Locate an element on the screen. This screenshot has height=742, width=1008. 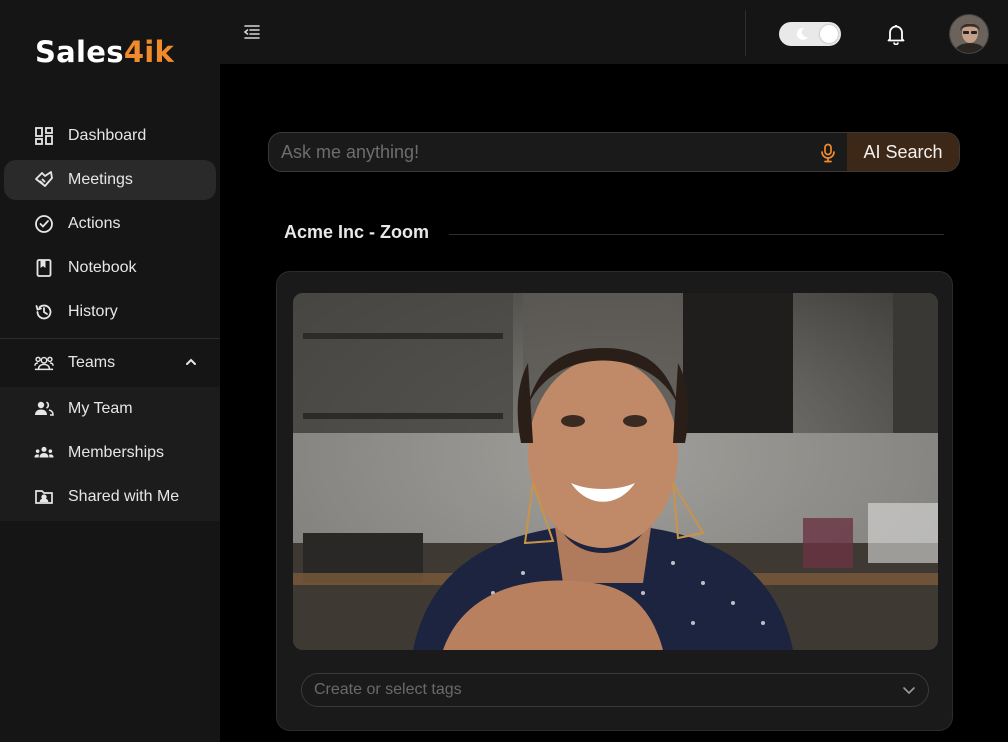
ai-search-button: AI Search is located at coordinates (903, 152).